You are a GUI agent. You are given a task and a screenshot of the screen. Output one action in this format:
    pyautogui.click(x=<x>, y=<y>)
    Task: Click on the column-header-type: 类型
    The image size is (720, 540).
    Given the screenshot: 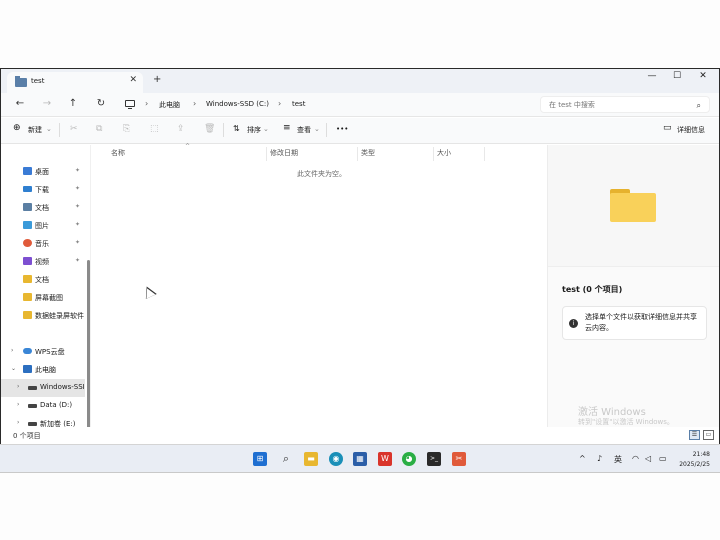 What is the action you would take?
    pyautogui.click(x=368, y=153)
    